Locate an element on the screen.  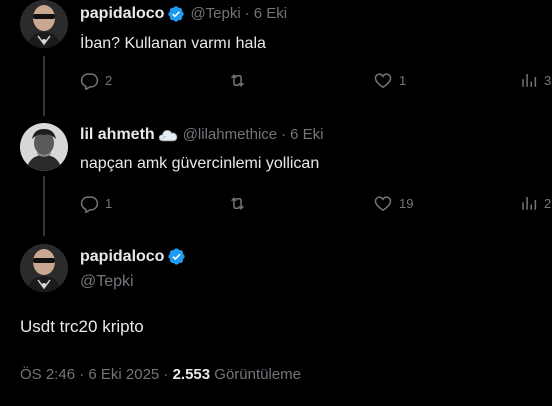
like-button: 1 is located at coordinates (389, 80).